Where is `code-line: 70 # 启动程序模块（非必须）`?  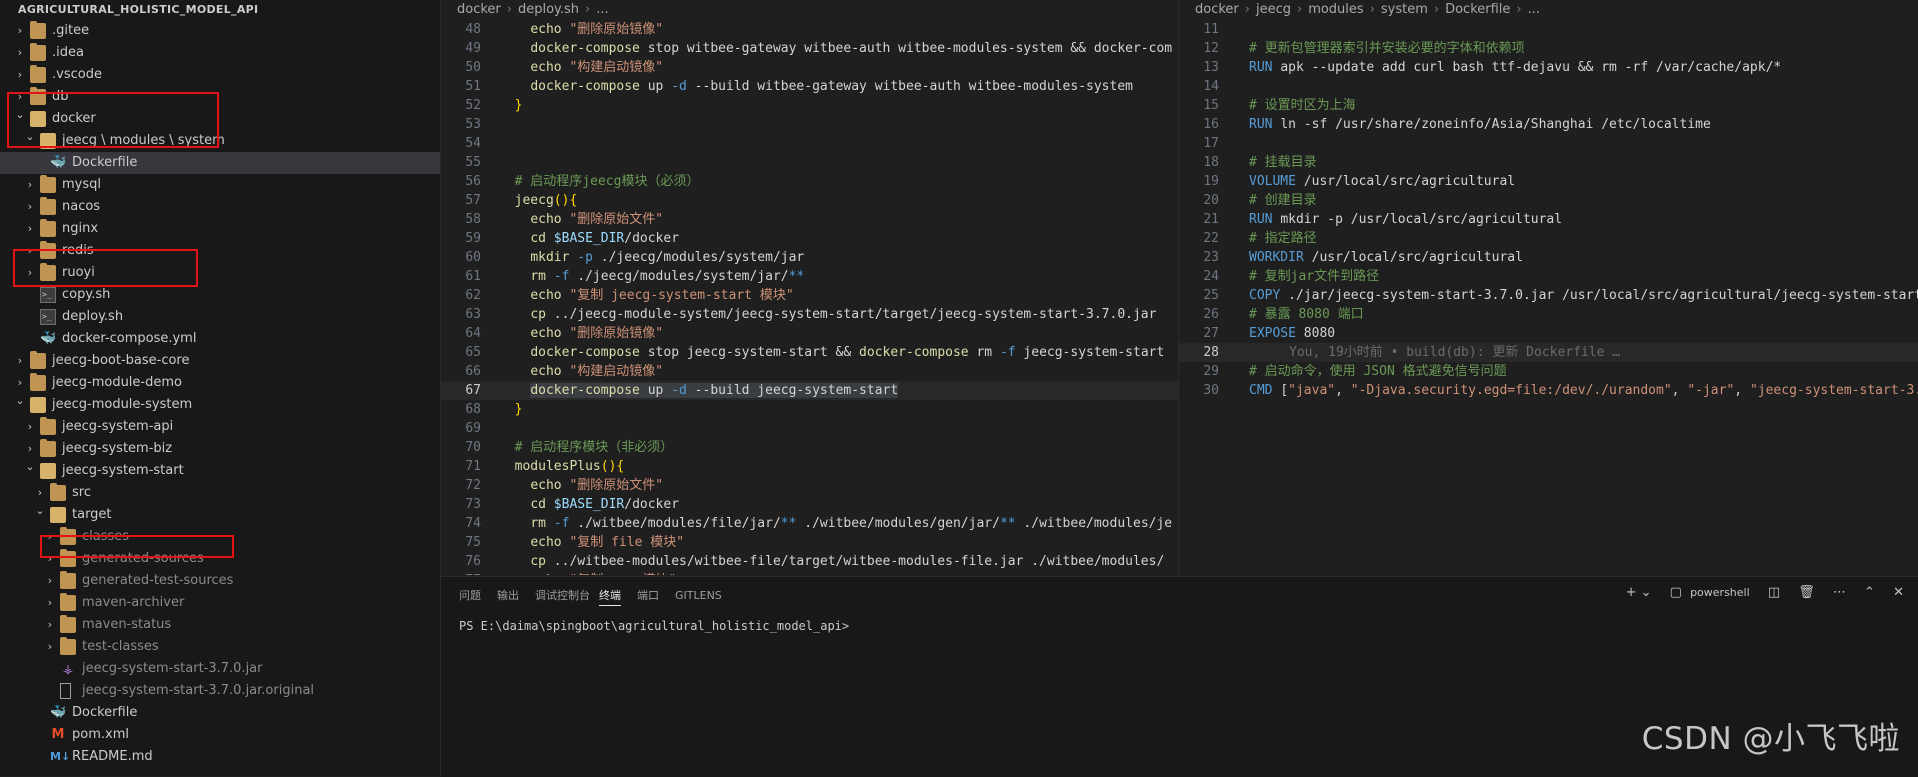 code-line: 70 # 启动程序模块（非必须） is located at coordinates (809, 447).